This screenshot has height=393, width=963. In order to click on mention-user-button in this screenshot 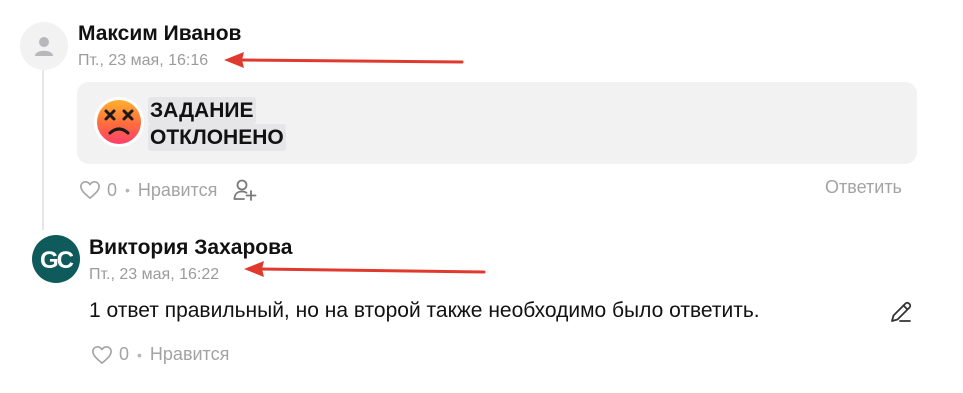, I will do `click(245, 190)`.